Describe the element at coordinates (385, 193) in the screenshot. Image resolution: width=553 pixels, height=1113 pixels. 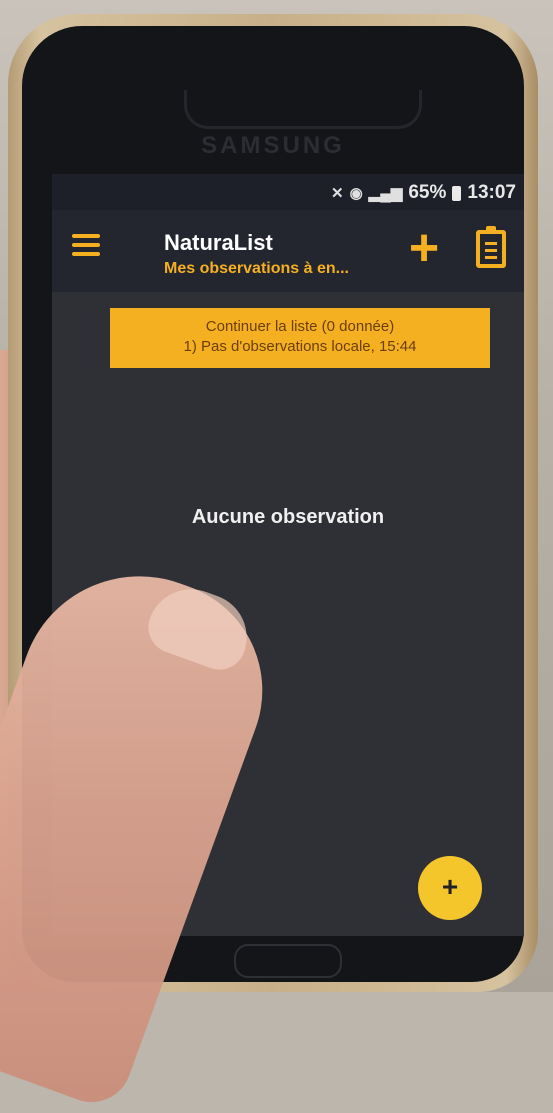
I see `signal-icon: ▂▄▆` at that location.